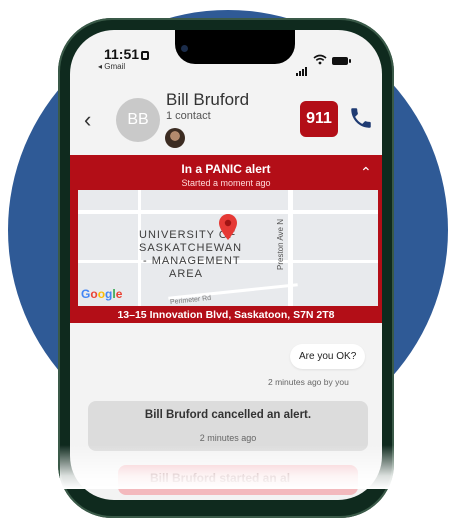 Image resolution: width=450 pixels, height=518 pixels. I want to click on map-street-label: Preston Ave N, so click(280, 244).